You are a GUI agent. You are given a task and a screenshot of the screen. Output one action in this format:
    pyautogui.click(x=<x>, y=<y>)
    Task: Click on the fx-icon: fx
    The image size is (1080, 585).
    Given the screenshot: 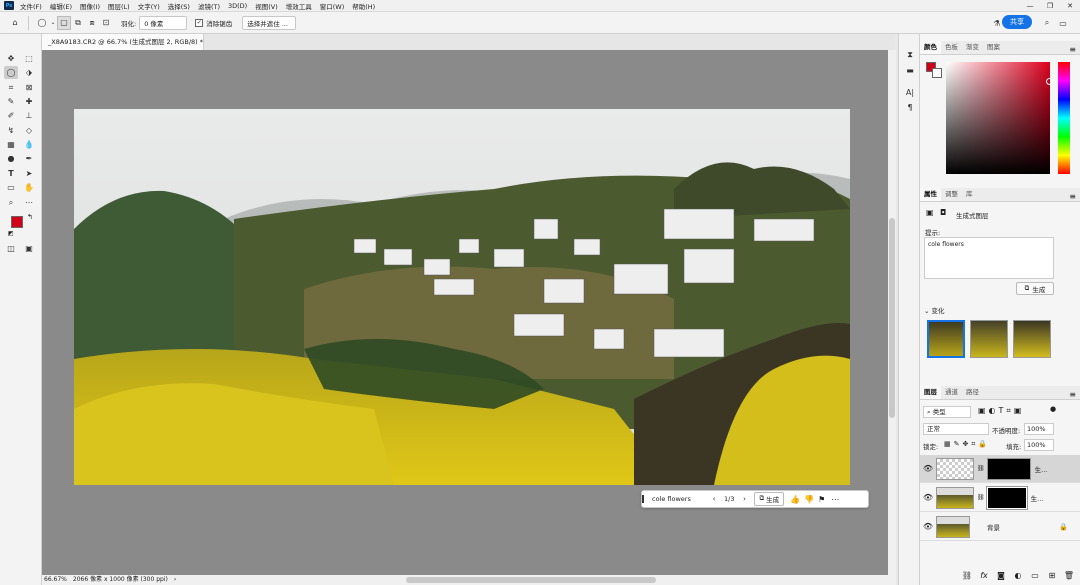 What is the action you would take?
    pyautogui.click(x=984, y=575)
    